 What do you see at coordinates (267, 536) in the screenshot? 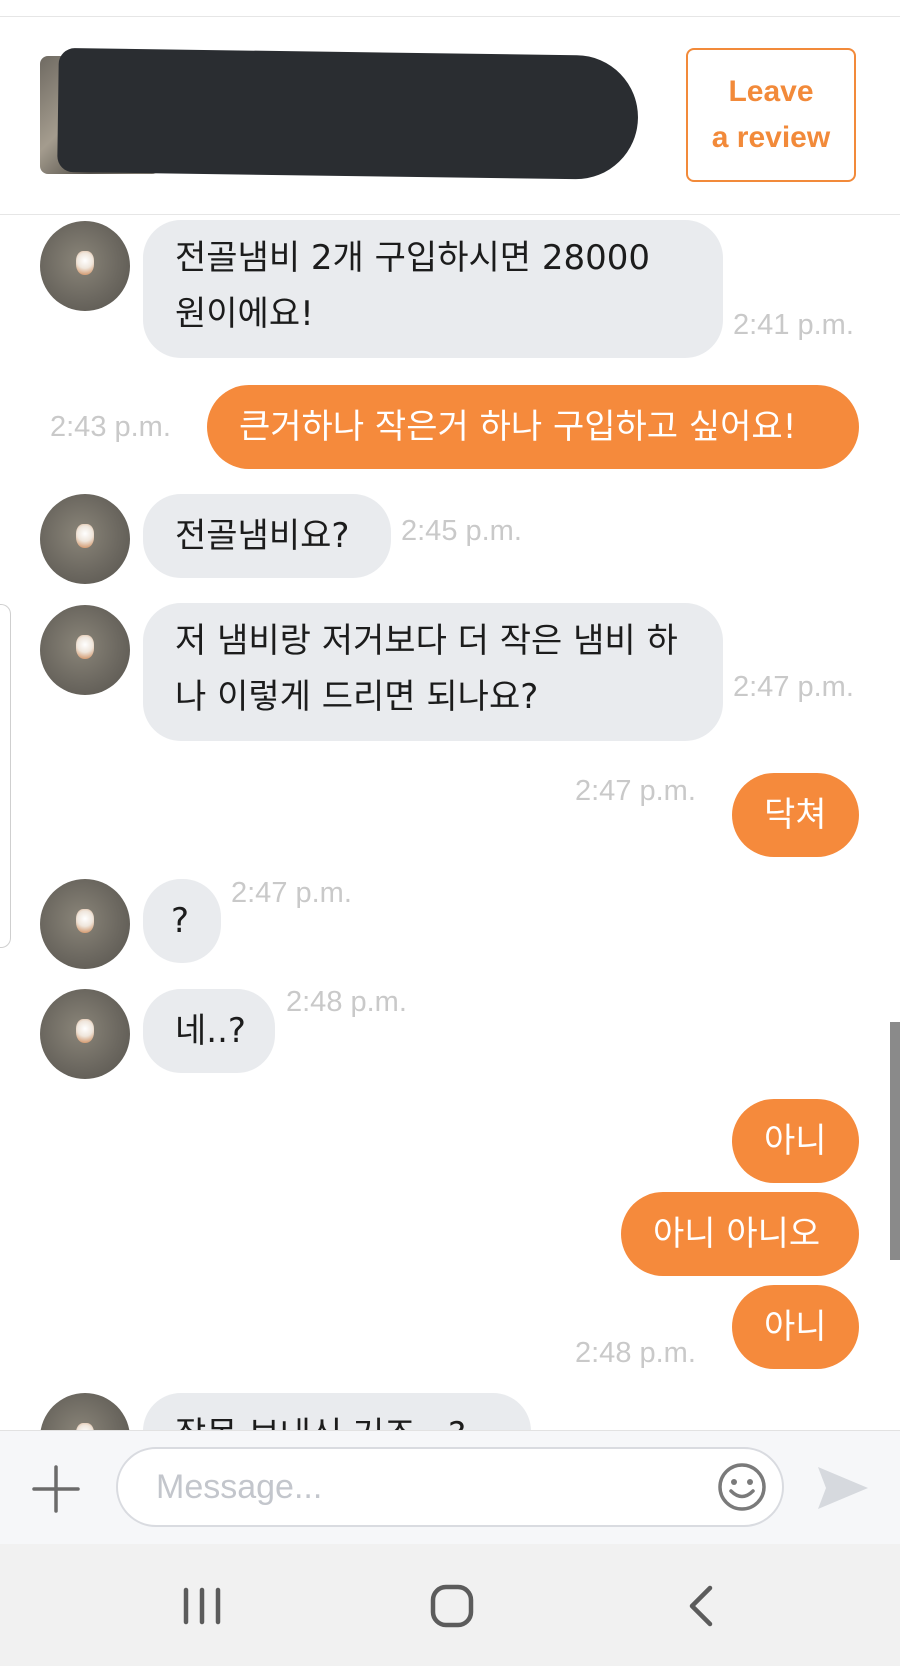
I see `incoming-message: 전골냄비요?` at bounding box center [267, 536].